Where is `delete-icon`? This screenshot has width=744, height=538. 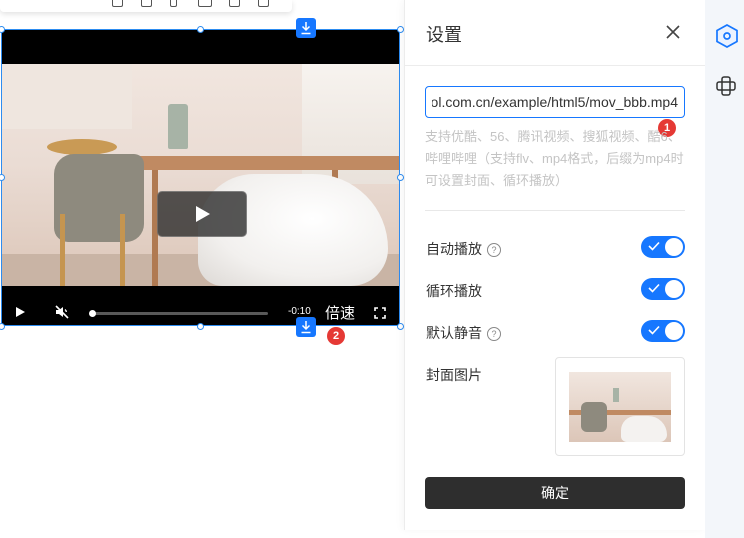
delete-icon is located at coordinates (263, 3).